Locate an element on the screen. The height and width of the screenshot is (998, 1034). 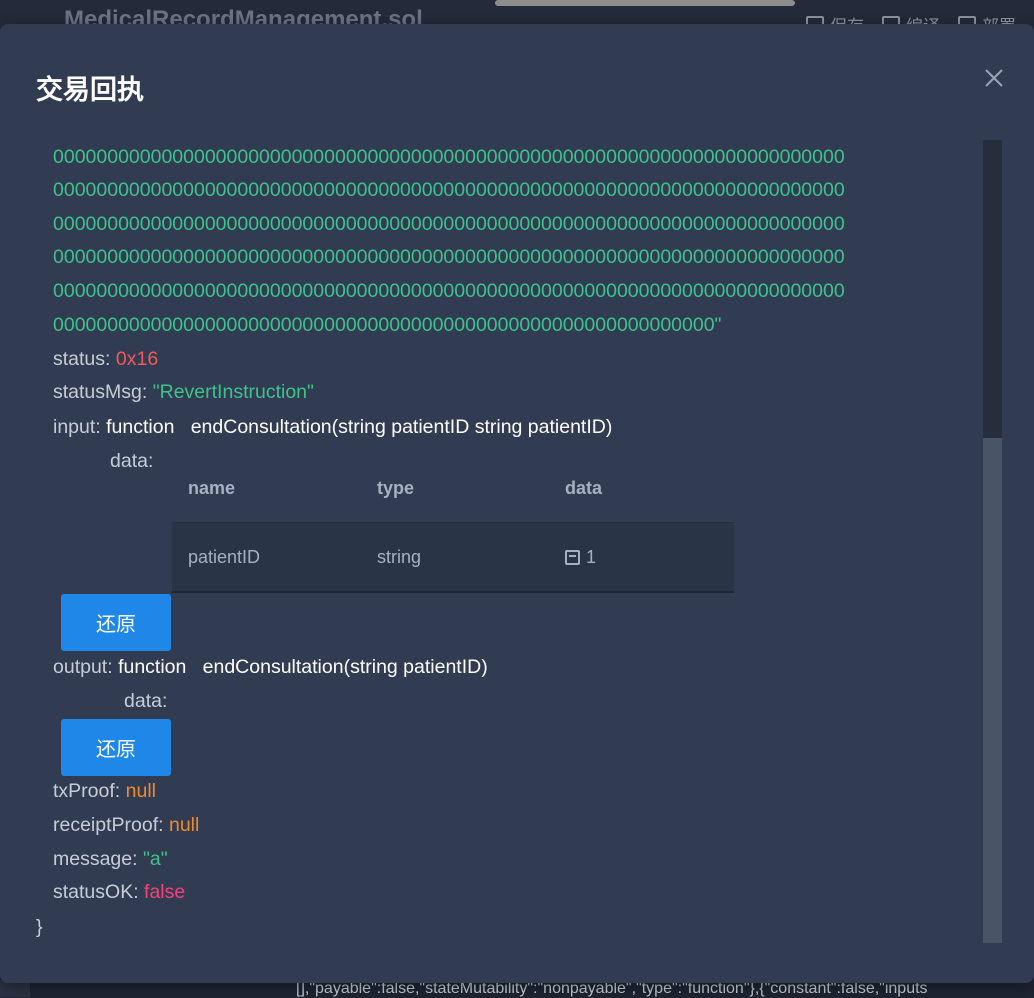
close-icon is located at coordinates (994, 78).